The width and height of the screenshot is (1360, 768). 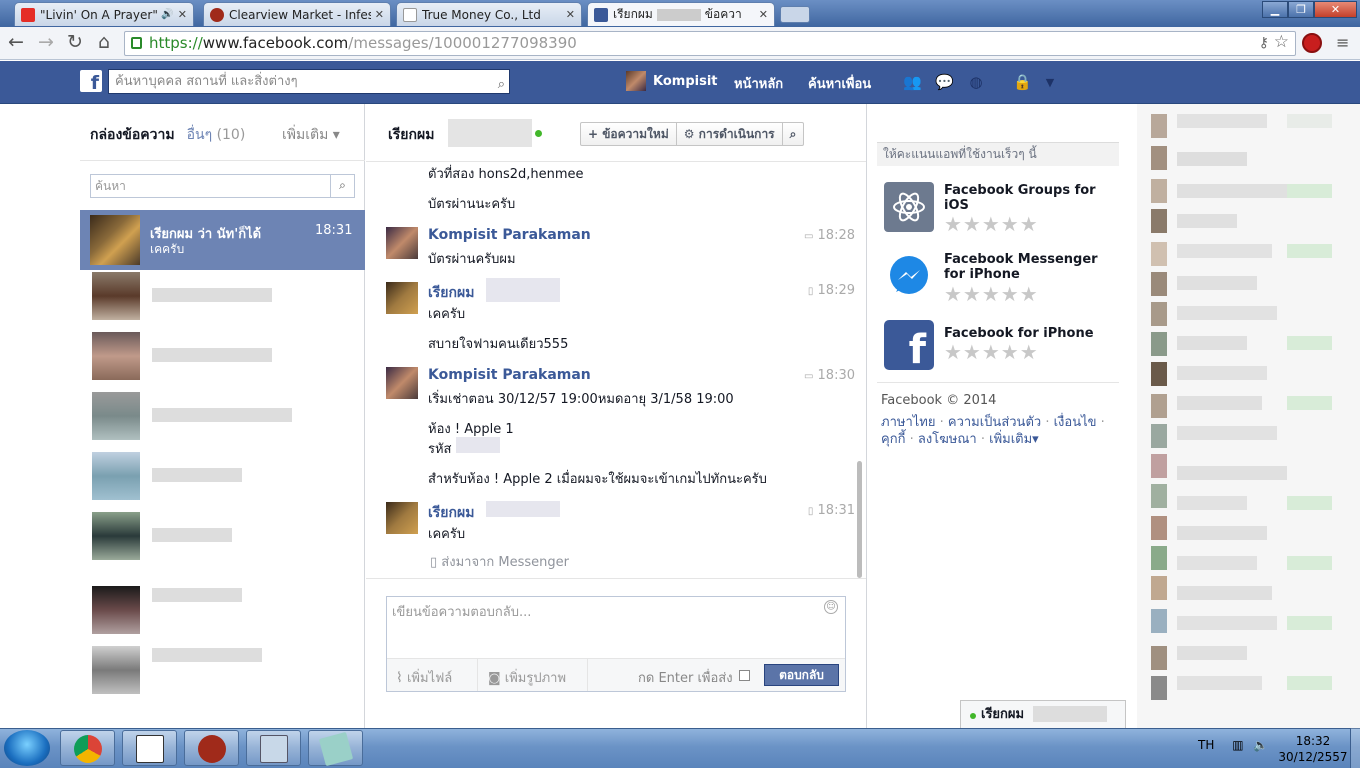 I want to click on other-tab: อื่นๆ (10), so click(x=216, y=135).